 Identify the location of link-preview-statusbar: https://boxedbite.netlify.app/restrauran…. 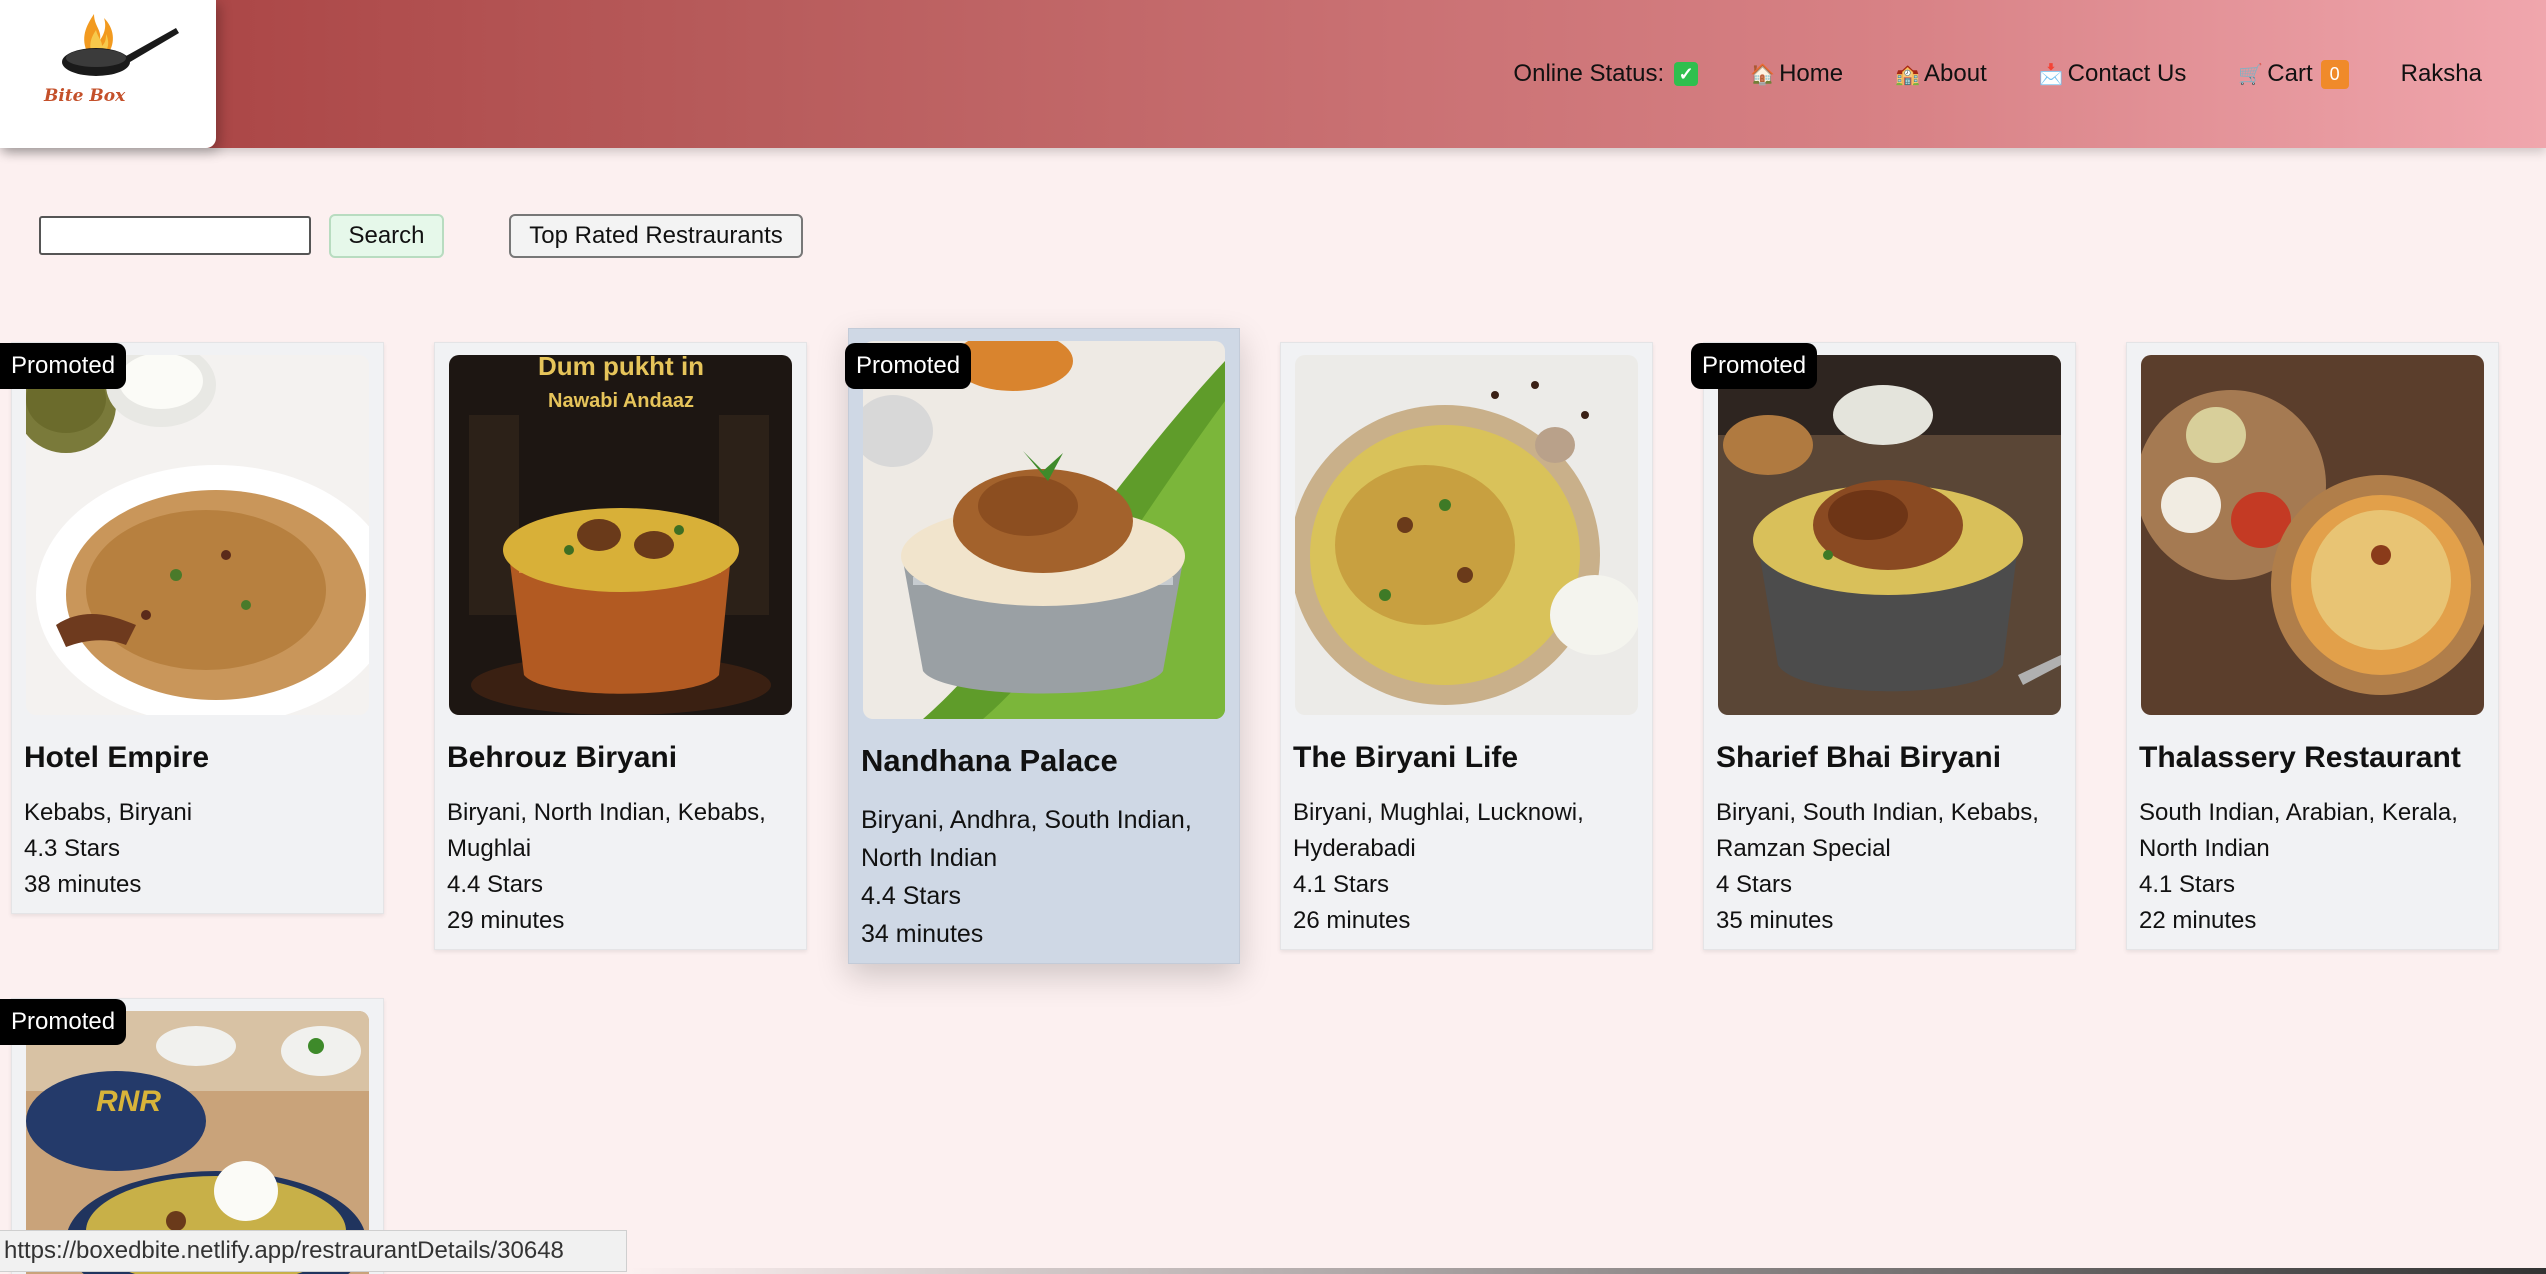
(313, 1251).